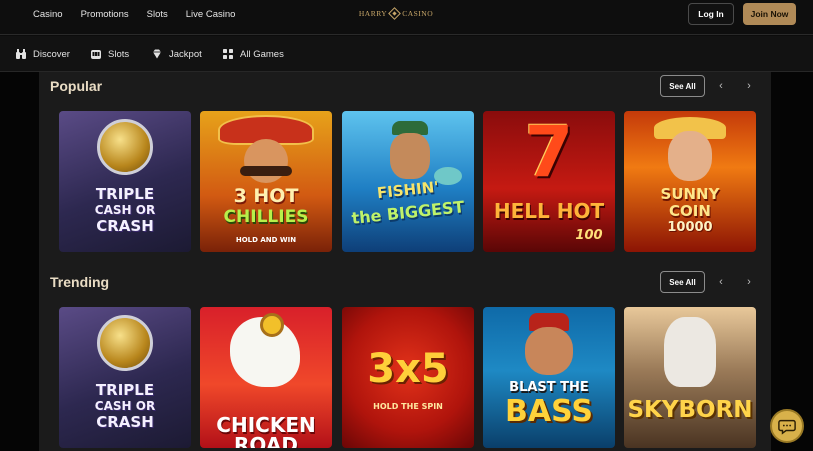 This screenshot has width=813, height=451. I want to click on diamond-icon, so click(157, 54).